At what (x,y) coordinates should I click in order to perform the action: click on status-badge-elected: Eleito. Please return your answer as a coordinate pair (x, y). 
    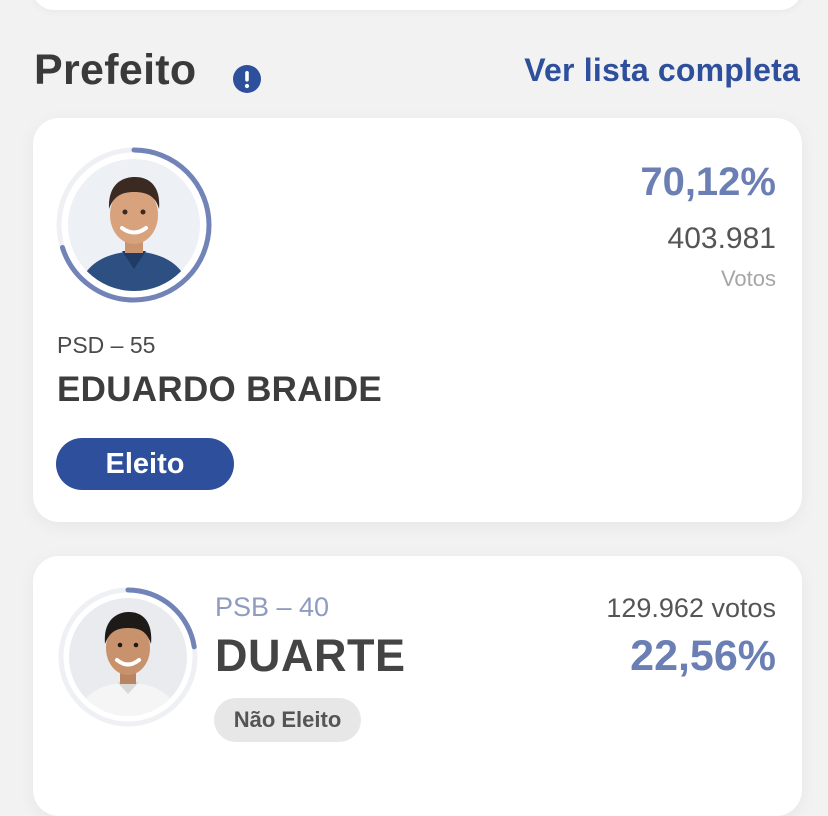
    Looking at the image, I should click on (145, 464).